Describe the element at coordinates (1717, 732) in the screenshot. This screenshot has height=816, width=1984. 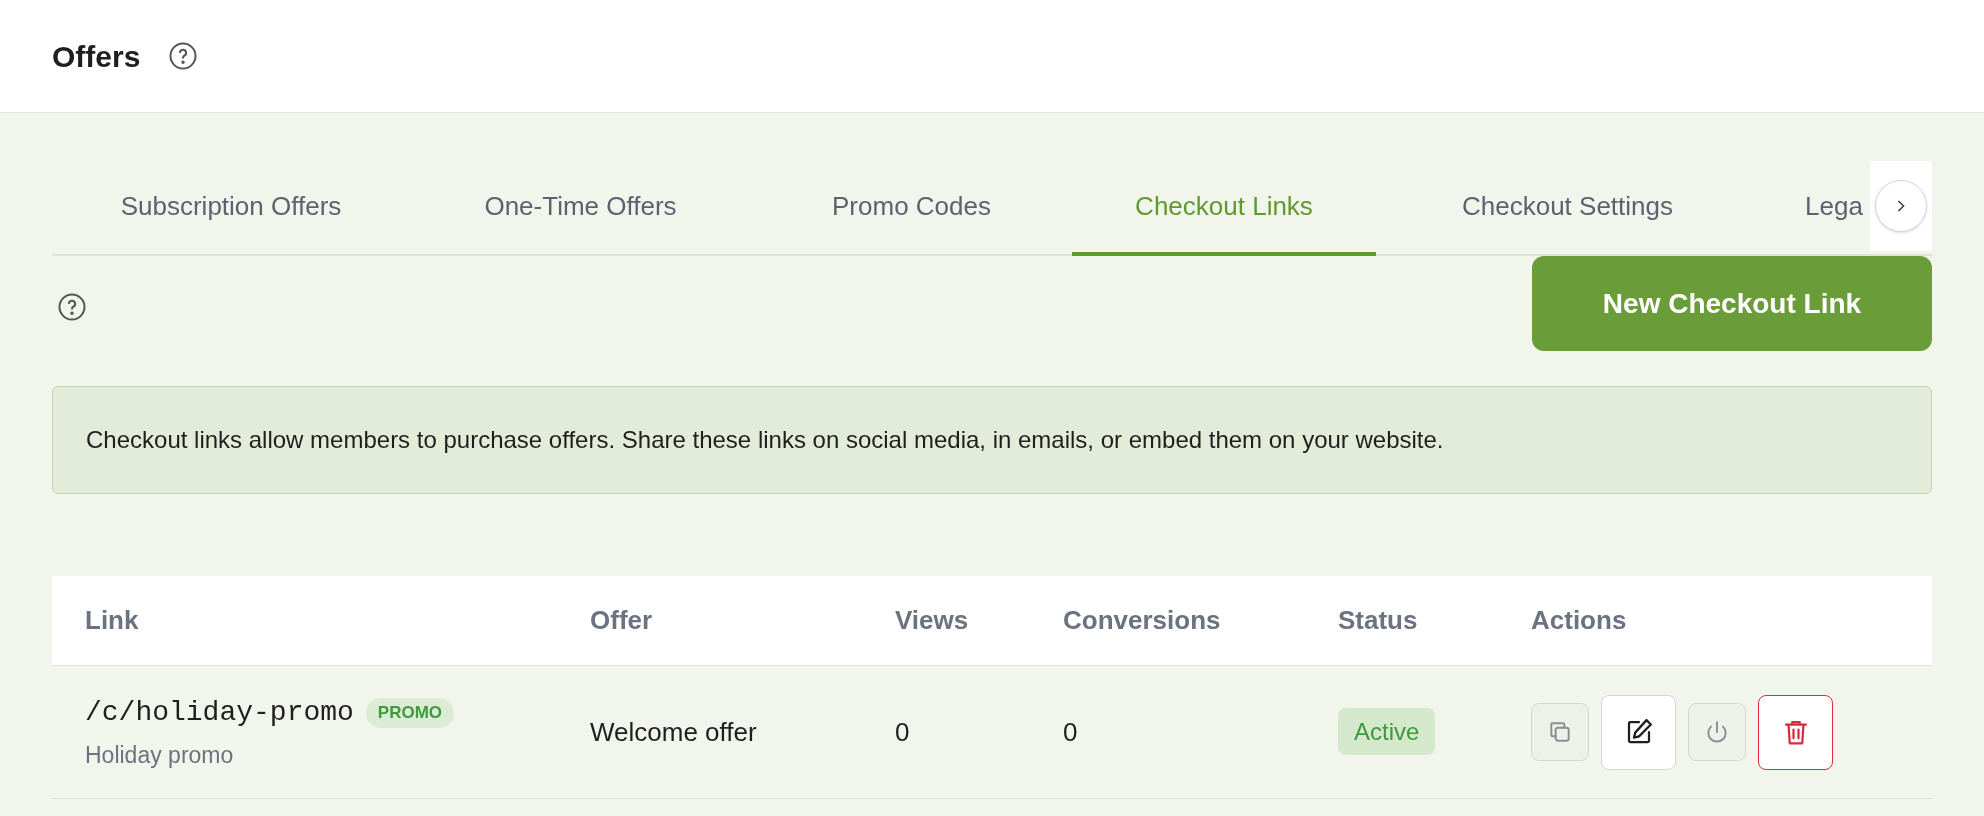
I see `power-icon` at that location.